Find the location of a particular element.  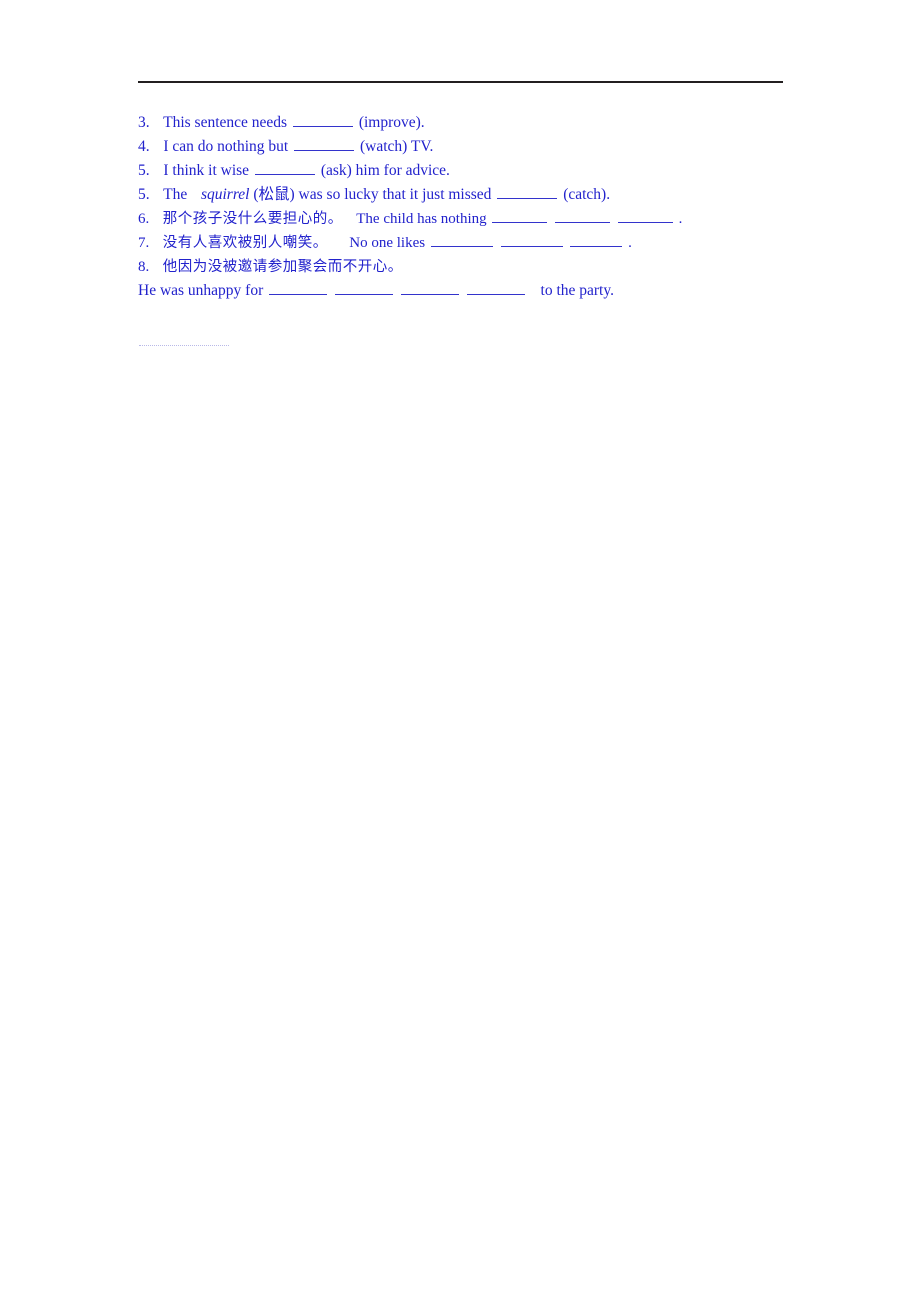

translation-lead: He was unhappy for is located at coordinates (201, 290).